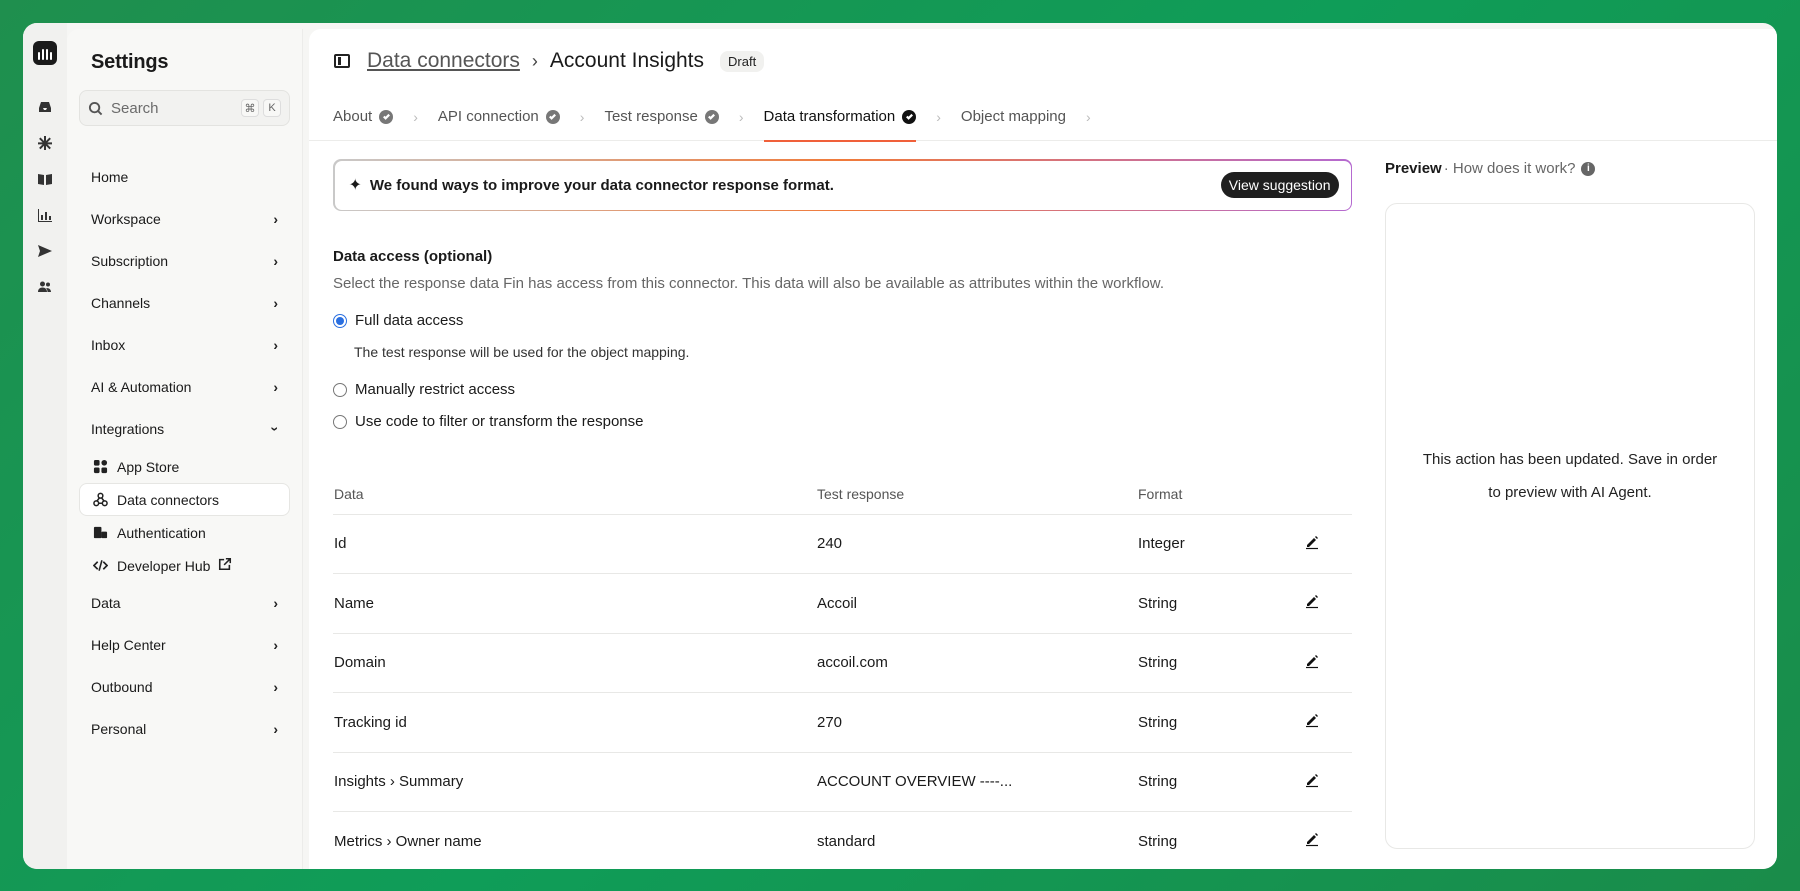  I want to click on tab-about: About, so click(363, 117).